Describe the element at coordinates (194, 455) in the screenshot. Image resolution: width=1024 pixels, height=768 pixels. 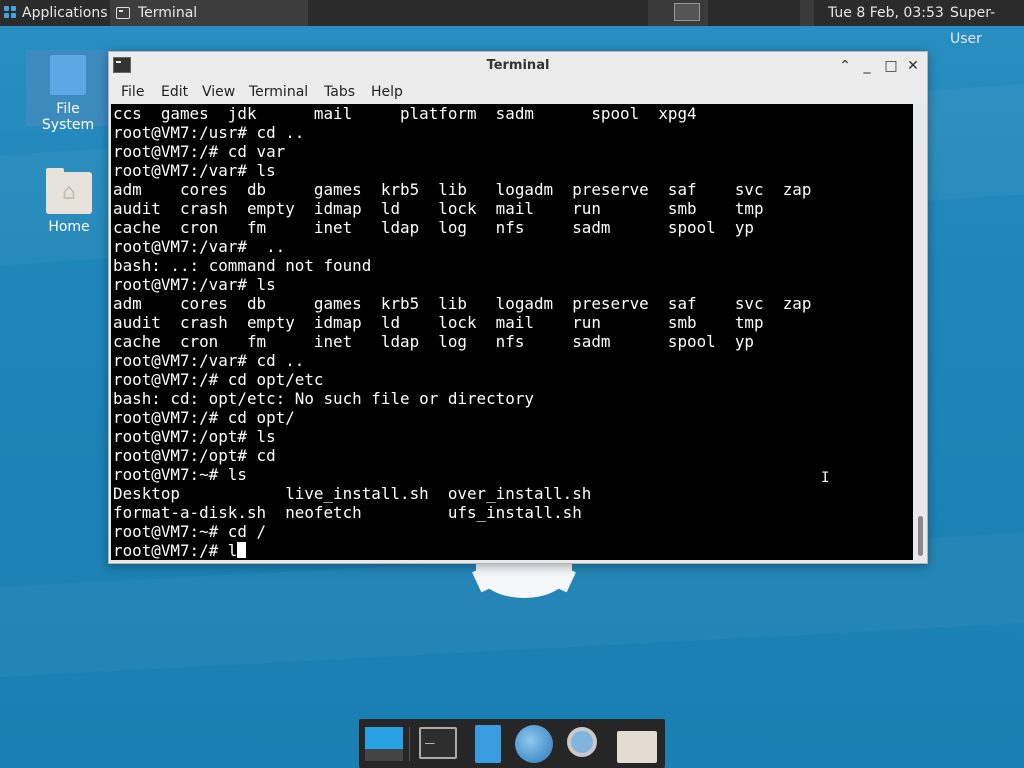
I see `terminal-line: root@VM7:/opt# cd` at that location.